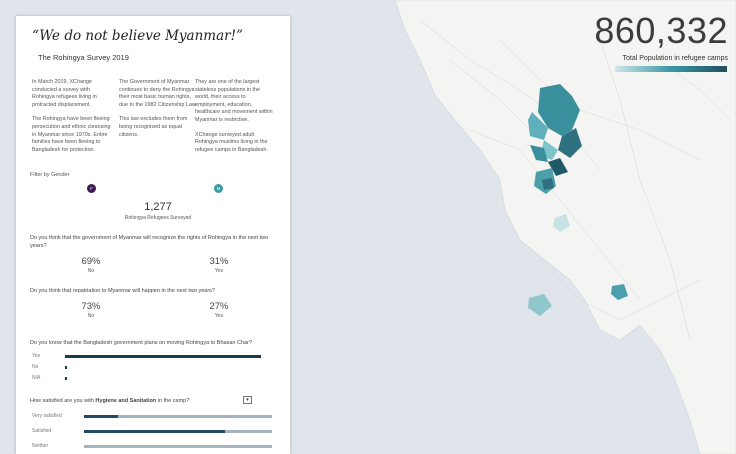 The image size is (736, 454). What do you see at coordinates (126, 401) in the screenshot?
I see `question-topic: Hygiene and Sanitation` at bounding box center [126, 401].